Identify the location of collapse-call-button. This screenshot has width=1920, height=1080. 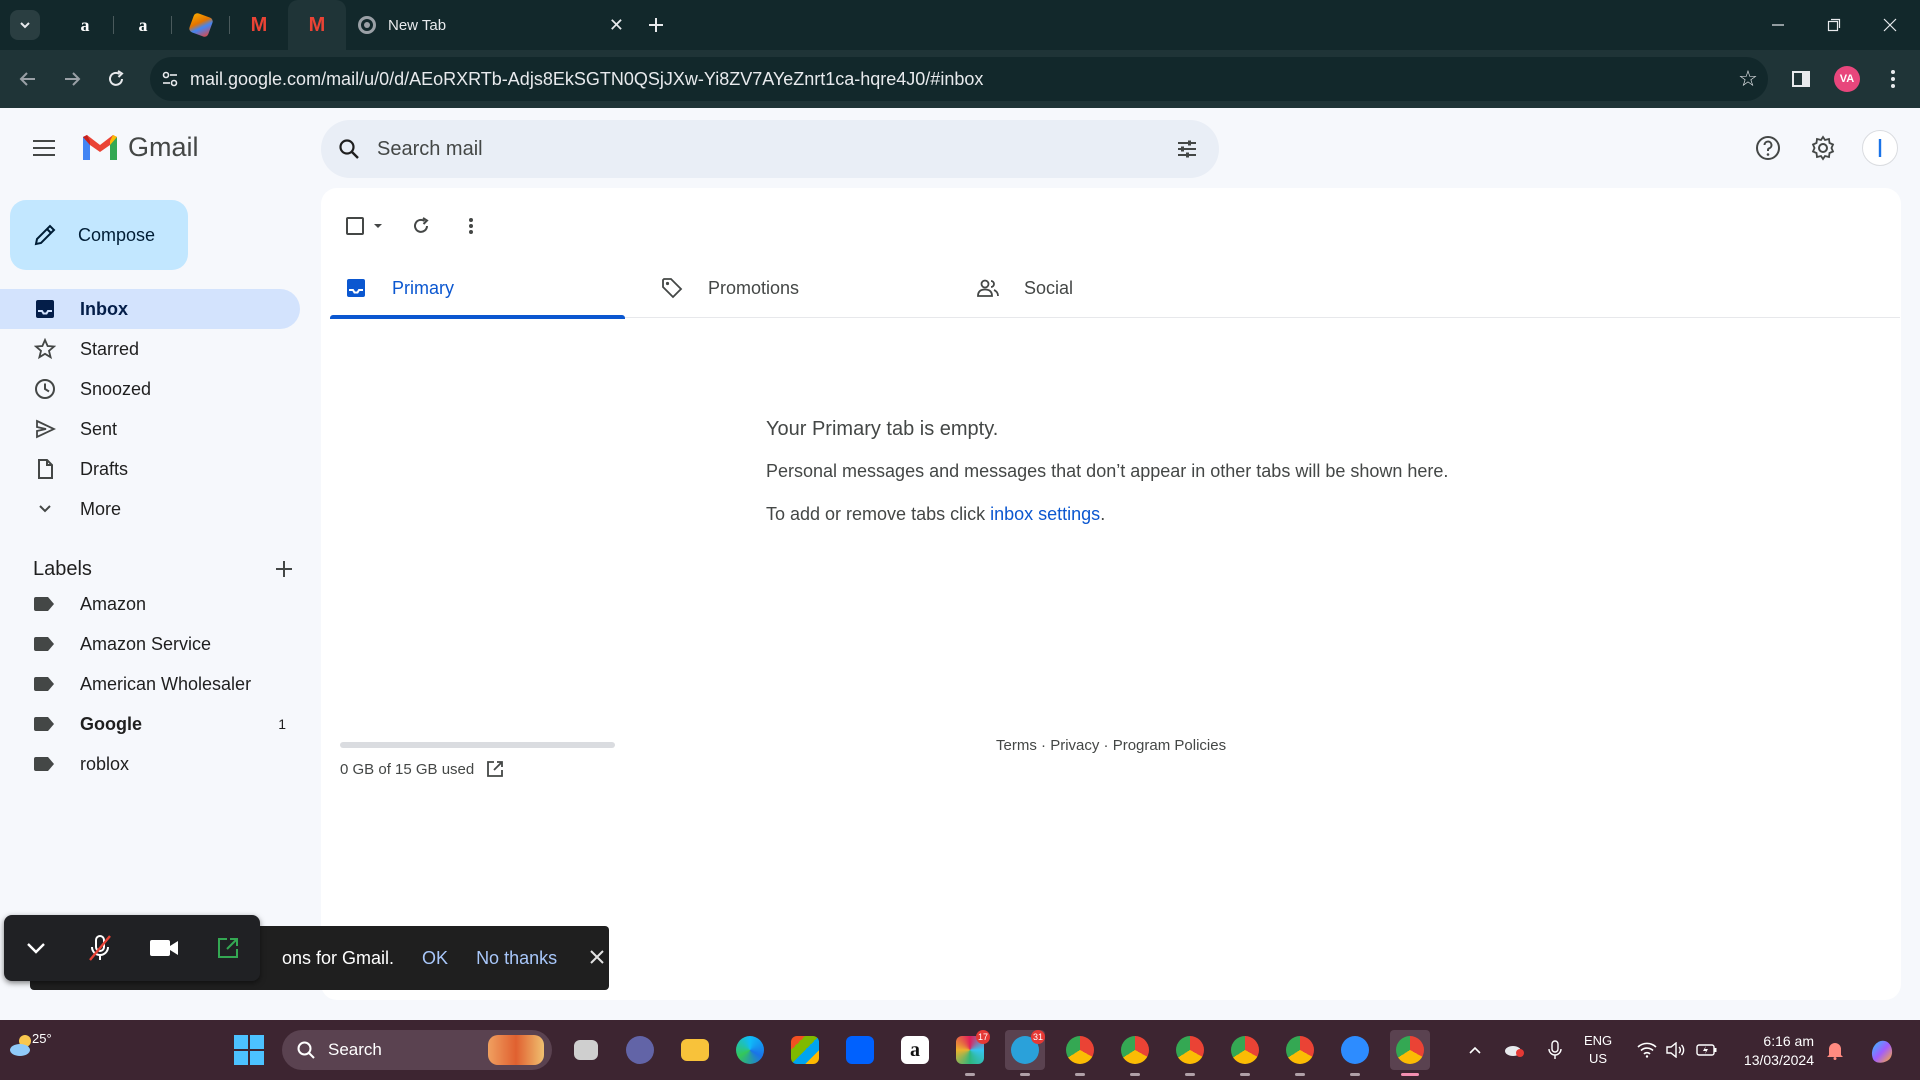
(36, 948).